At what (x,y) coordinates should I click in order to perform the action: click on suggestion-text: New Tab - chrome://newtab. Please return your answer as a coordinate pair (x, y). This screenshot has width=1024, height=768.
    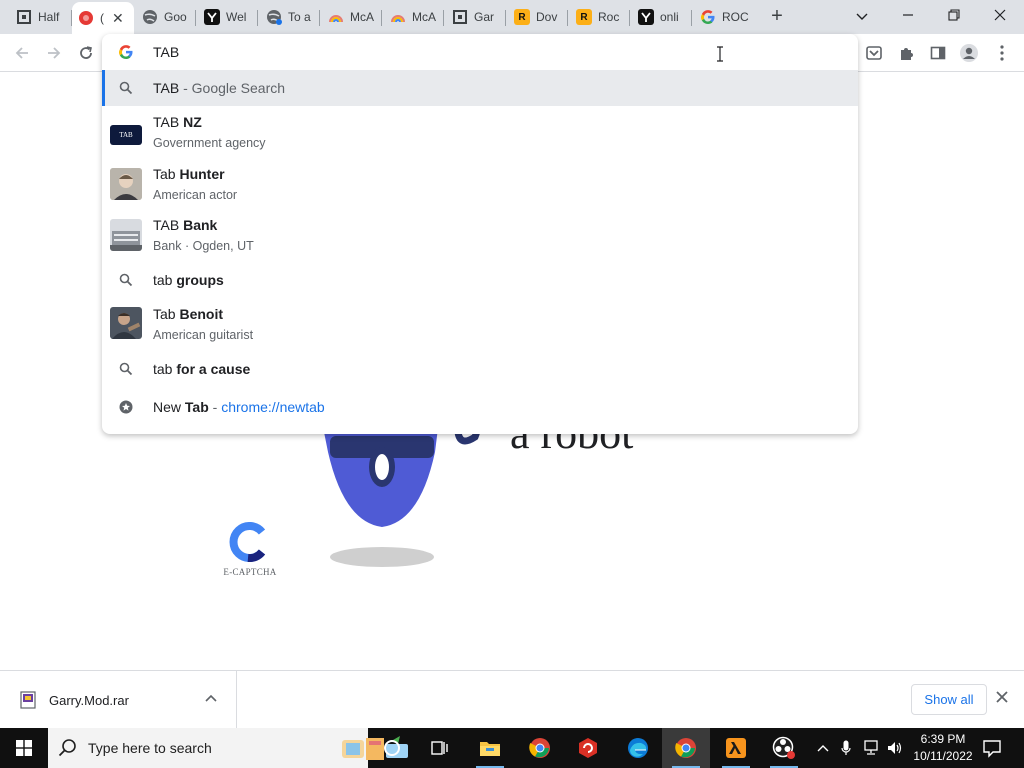
    Looking at the image, I should click on (239, 407).